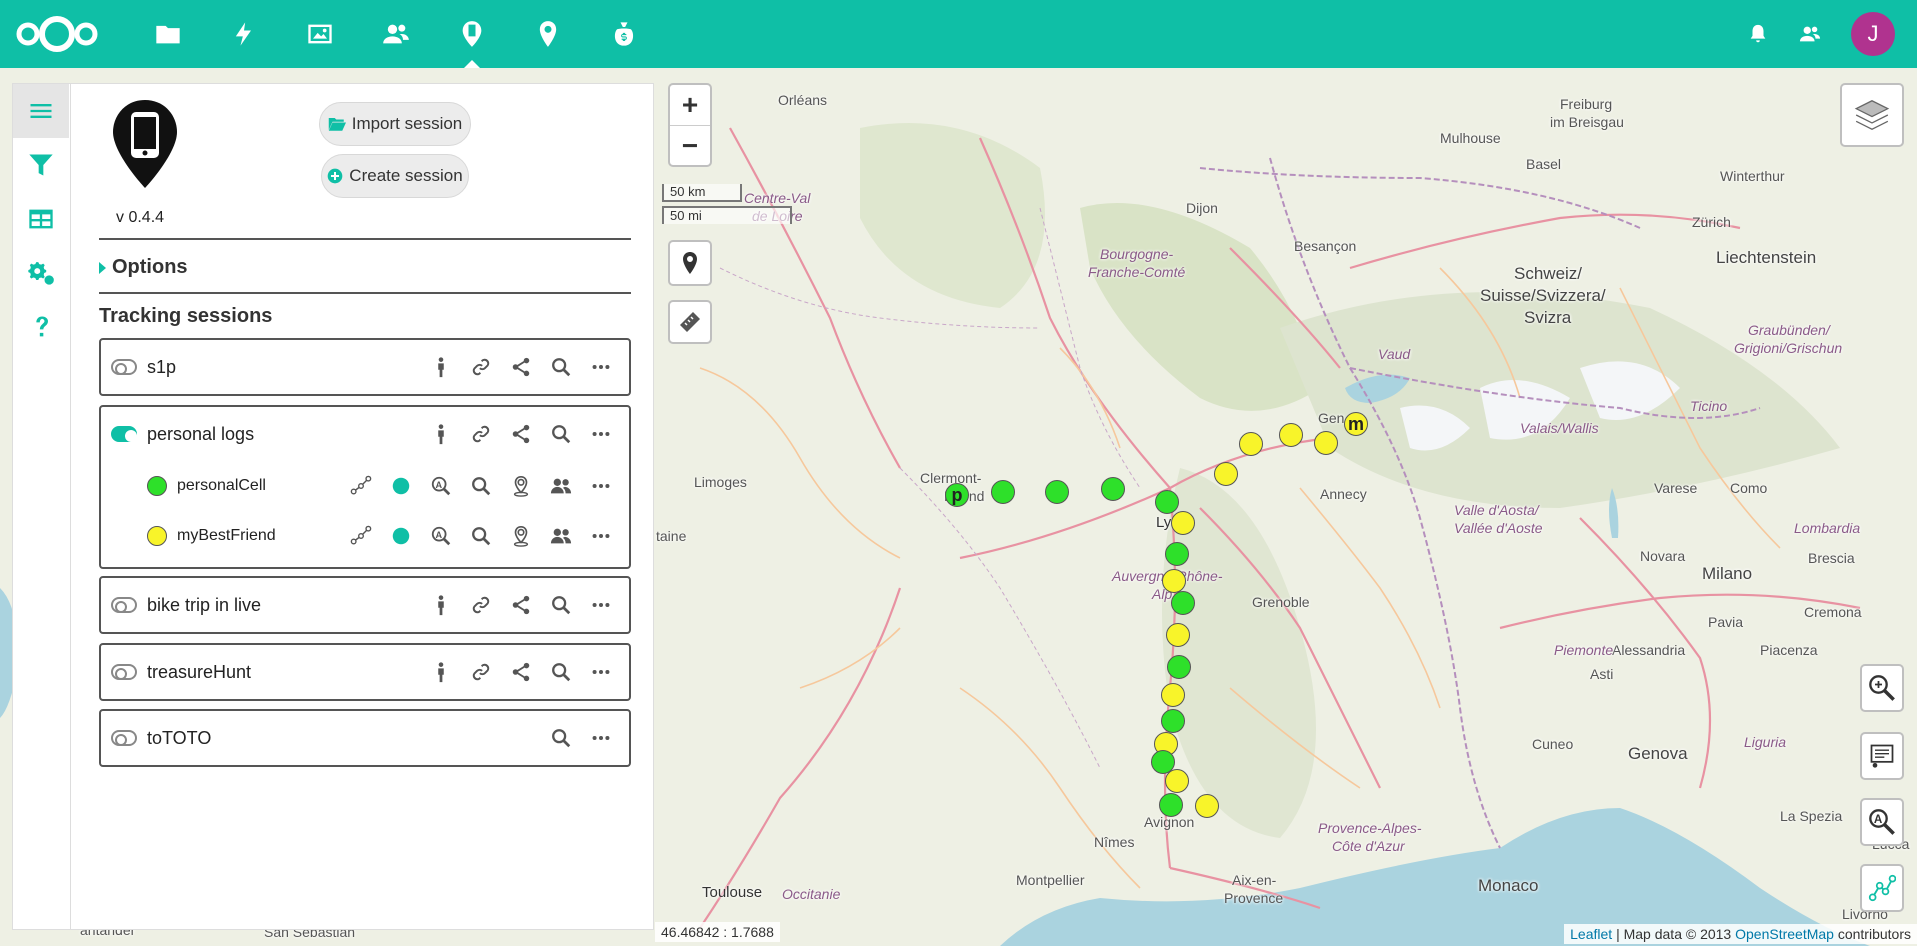 Image resolution: width=1917 pixels, height=946 pixels. What do you see at coordinates (1882, 756) in the screenshot?
I see `show-info-button` at bounding box center [1882, 756].